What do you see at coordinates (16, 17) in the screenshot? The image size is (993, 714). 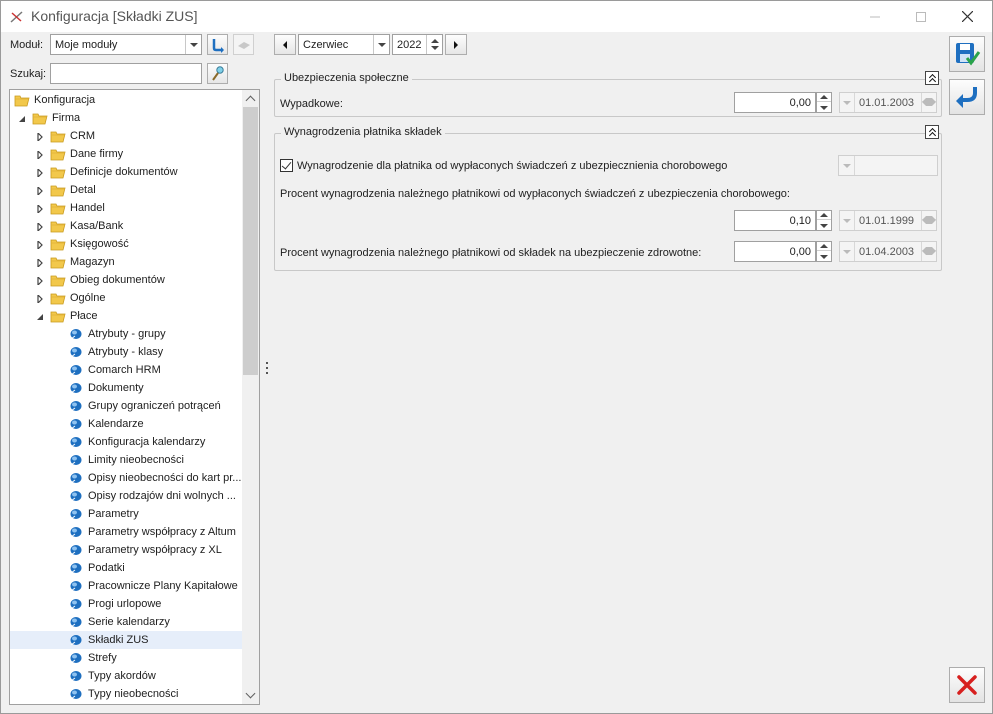 I see `app-icon` at bounding box center [16, 17].